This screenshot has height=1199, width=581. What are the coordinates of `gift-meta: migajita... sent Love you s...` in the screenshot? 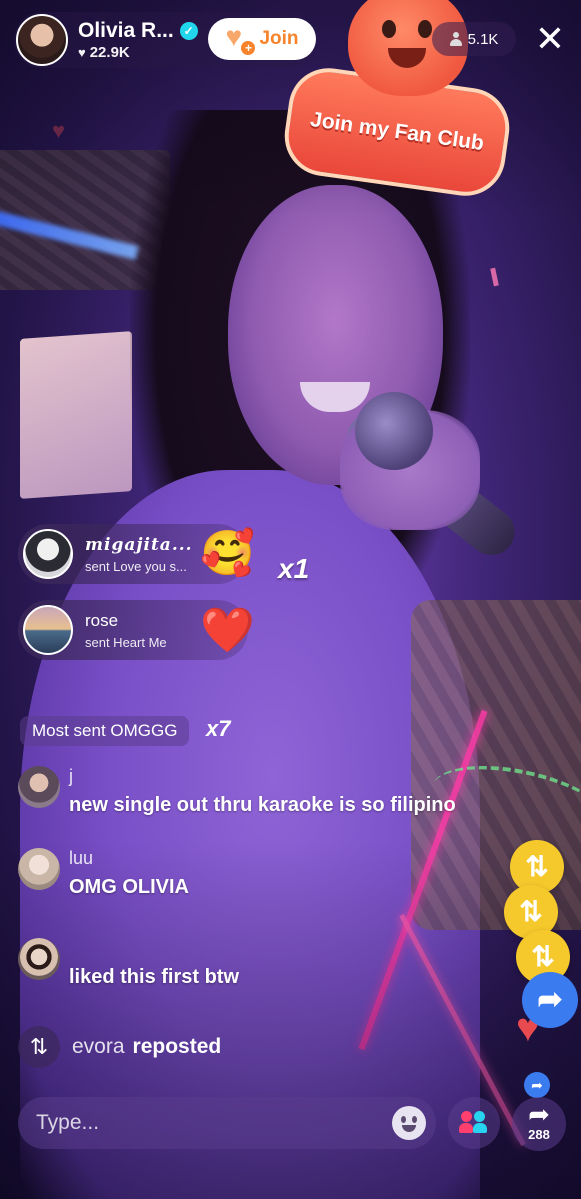 It's located at (139, 554).